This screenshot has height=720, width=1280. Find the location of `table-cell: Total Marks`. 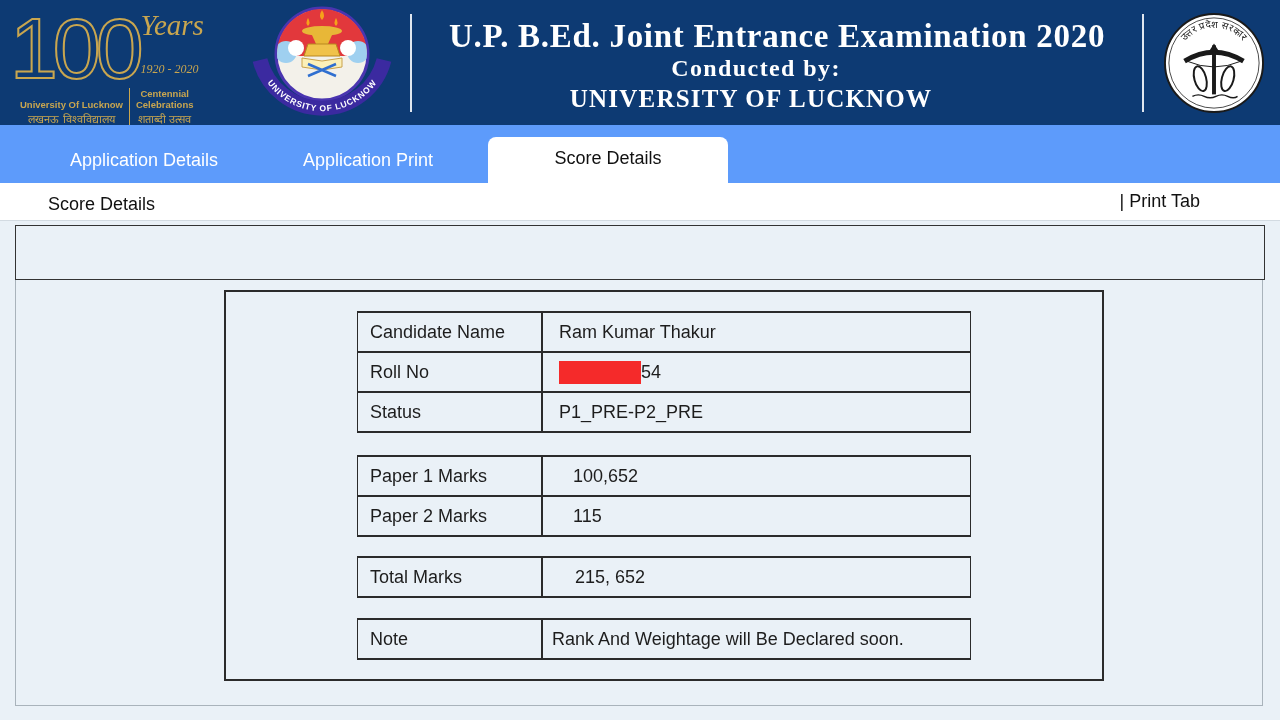

table-cell: Total Marks is located at coordinates (450, 577).